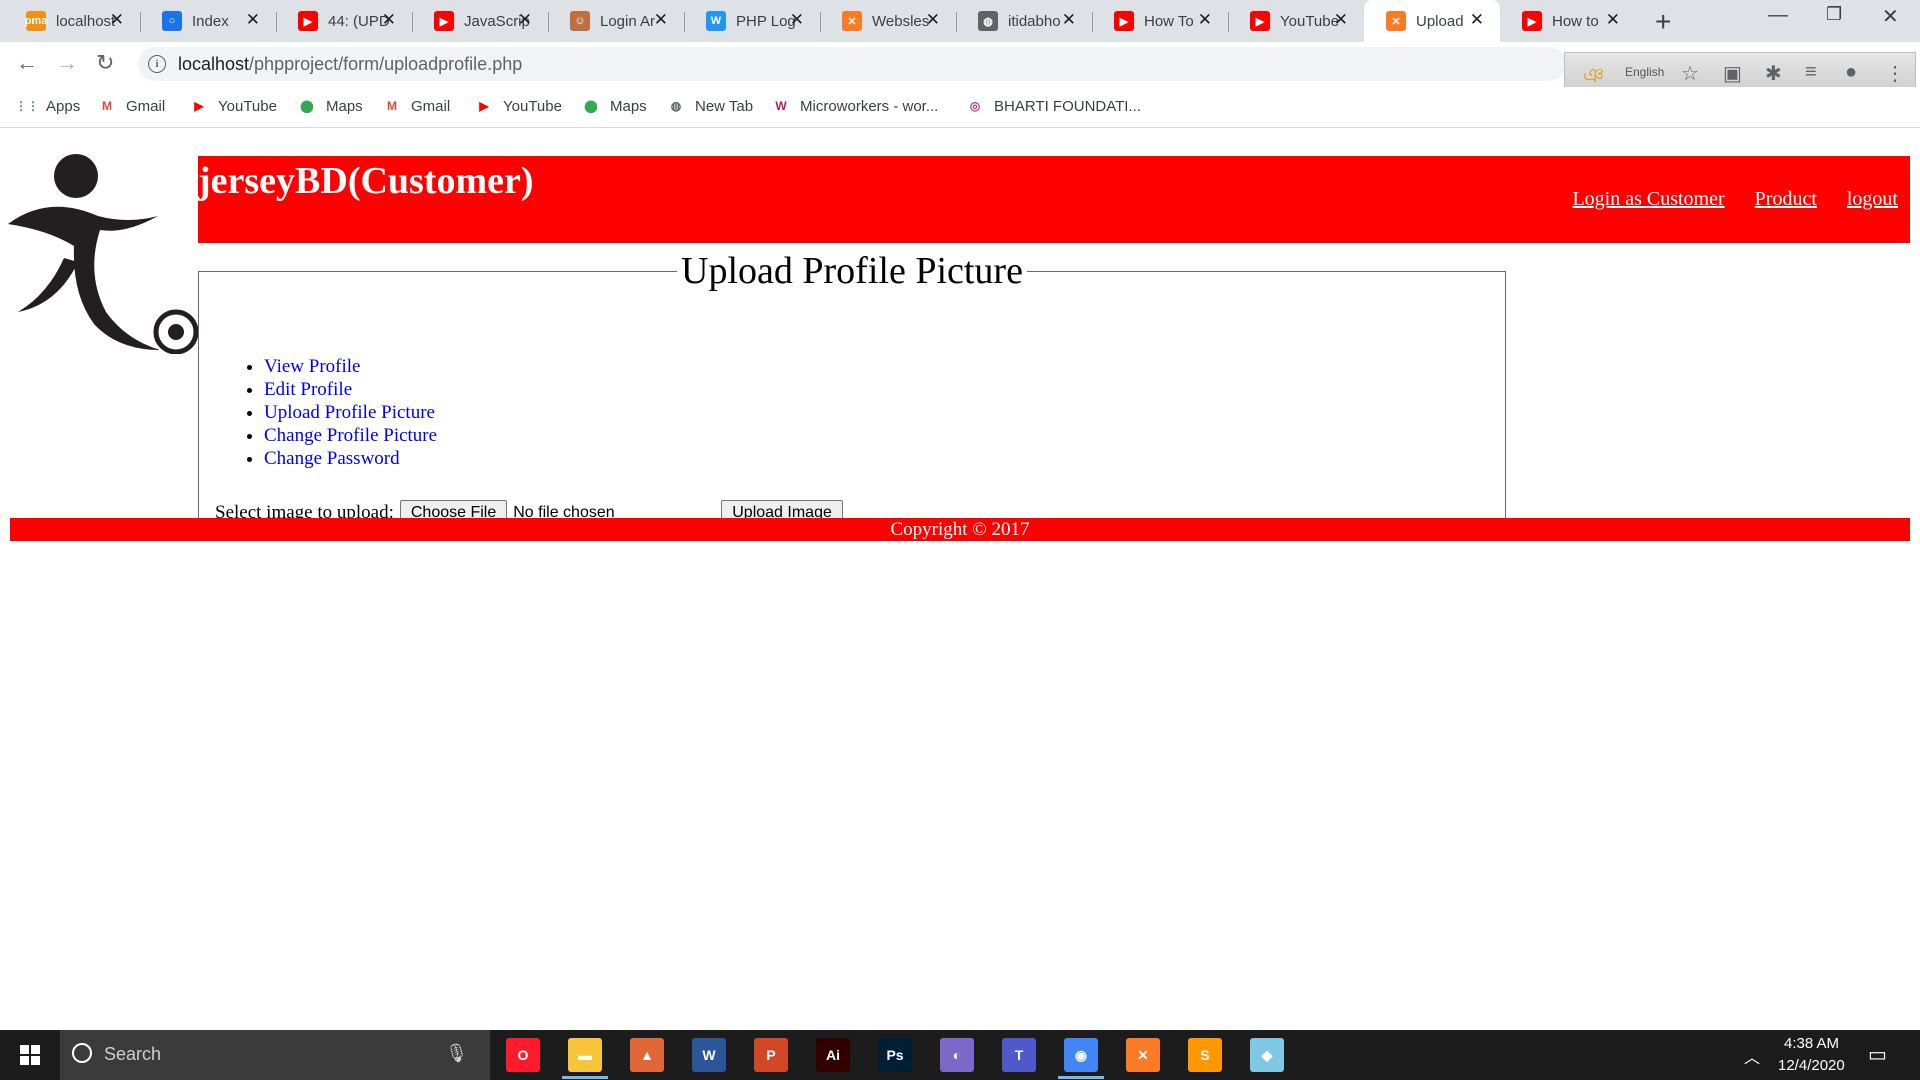 The height and width of the screenshot is (1080, 1920). Describe the element at coordinates (616, 21) in the screenshot. I see `browser-tab: ☺ Login Ar ✕` at that location.